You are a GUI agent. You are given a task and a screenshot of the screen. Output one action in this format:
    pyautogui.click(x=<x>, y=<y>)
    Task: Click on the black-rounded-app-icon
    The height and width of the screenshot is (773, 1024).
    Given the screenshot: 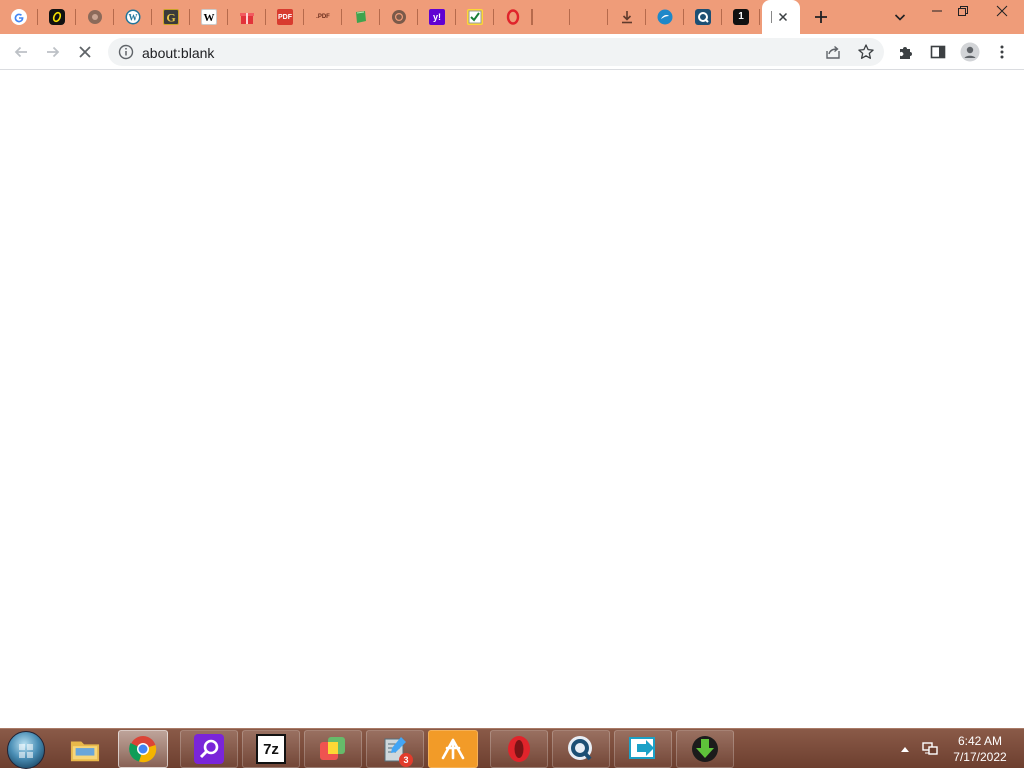 What is the action you would take?
    pyautogui.click(x=57, y=17)
    